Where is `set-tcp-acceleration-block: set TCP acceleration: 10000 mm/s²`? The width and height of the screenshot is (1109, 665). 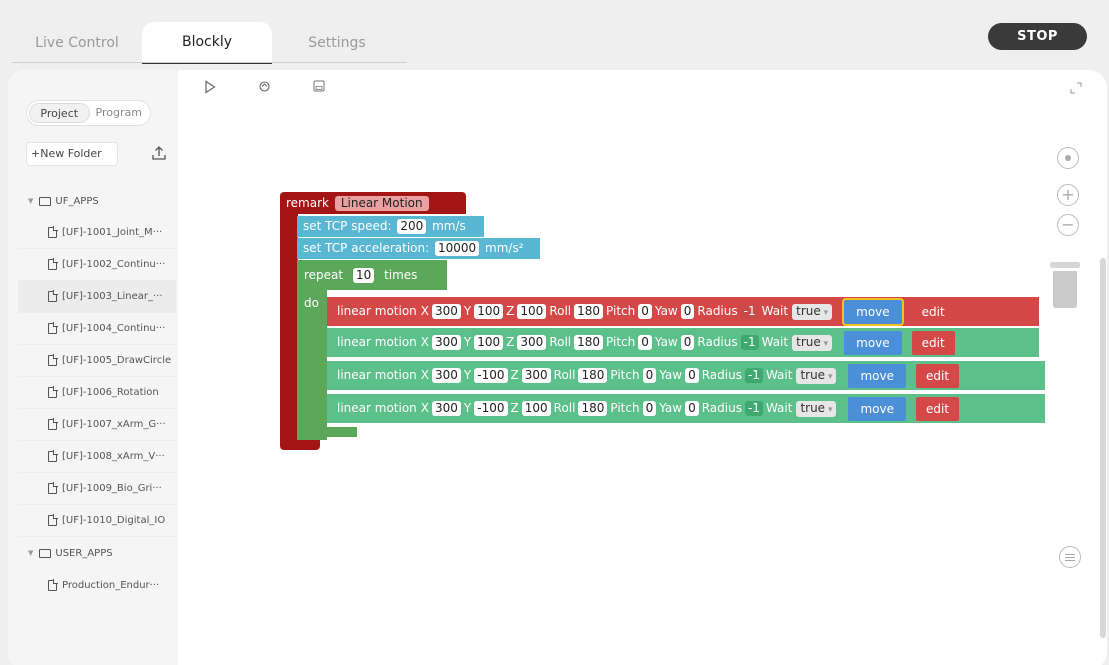
set-tcp-acceleration-block: set TCP acceleration: 10000 mm/s² is located at coordinates (418, 248).